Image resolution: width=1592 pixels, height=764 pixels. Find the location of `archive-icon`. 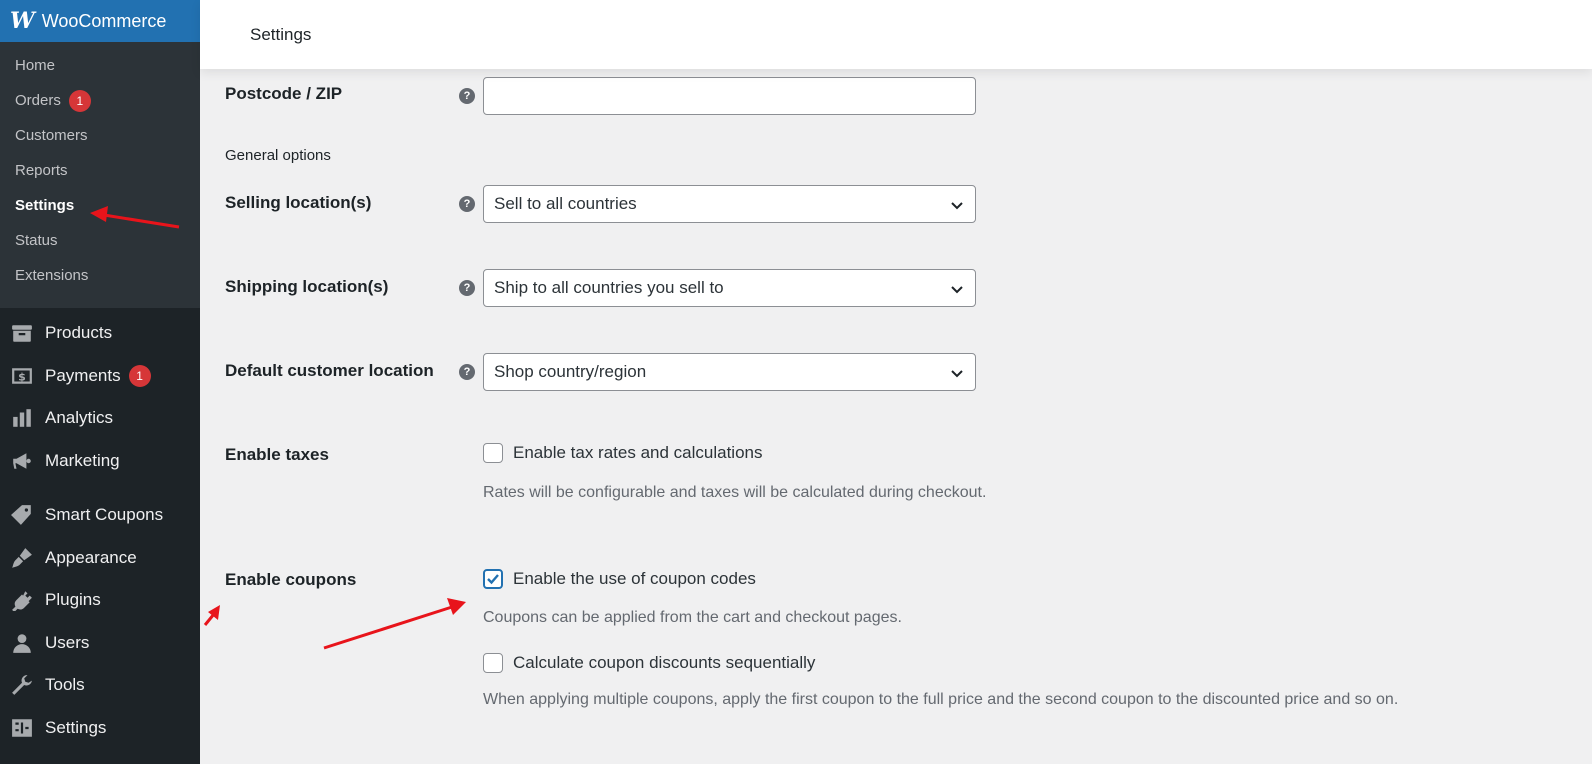

archive-icon is located at coordinates (22, 333).